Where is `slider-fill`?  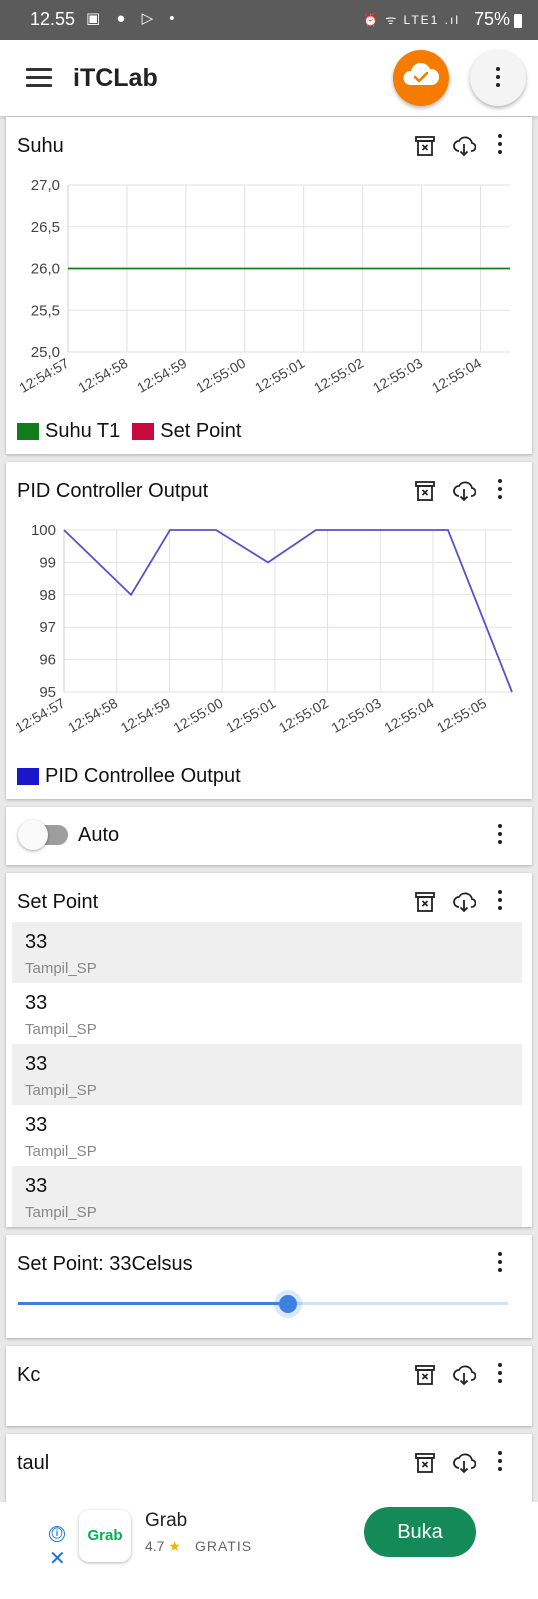
slider-fill is located at coordinates (153, 1303).